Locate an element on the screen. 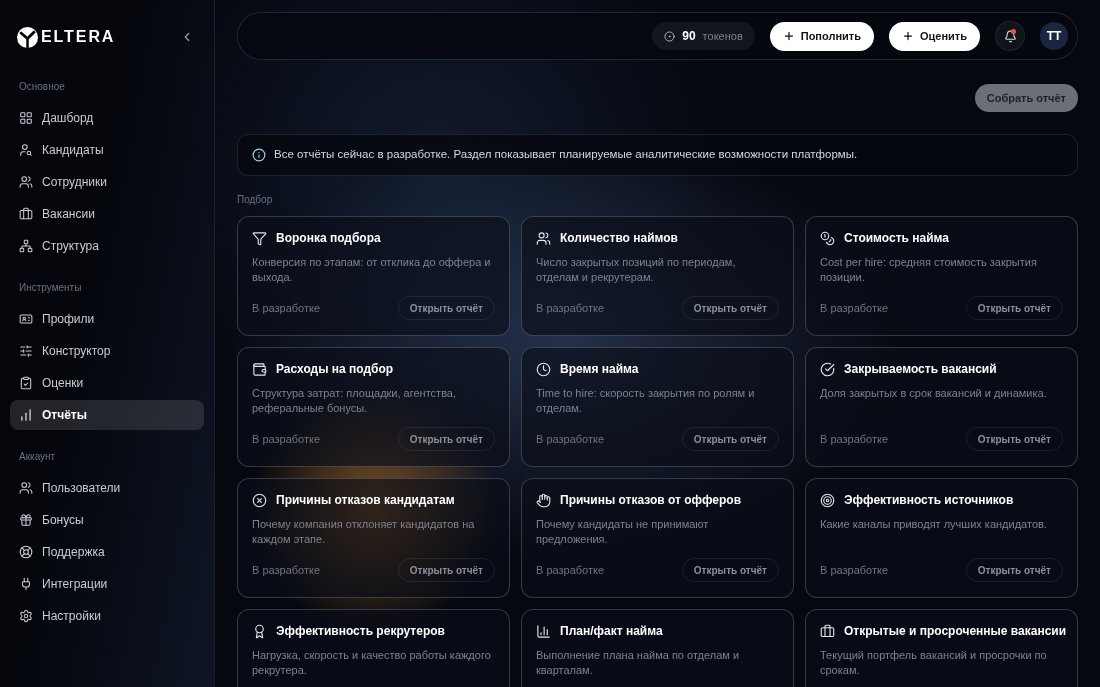 The image size is (1100, 687). info-icon is located at coordinates (259, 155).